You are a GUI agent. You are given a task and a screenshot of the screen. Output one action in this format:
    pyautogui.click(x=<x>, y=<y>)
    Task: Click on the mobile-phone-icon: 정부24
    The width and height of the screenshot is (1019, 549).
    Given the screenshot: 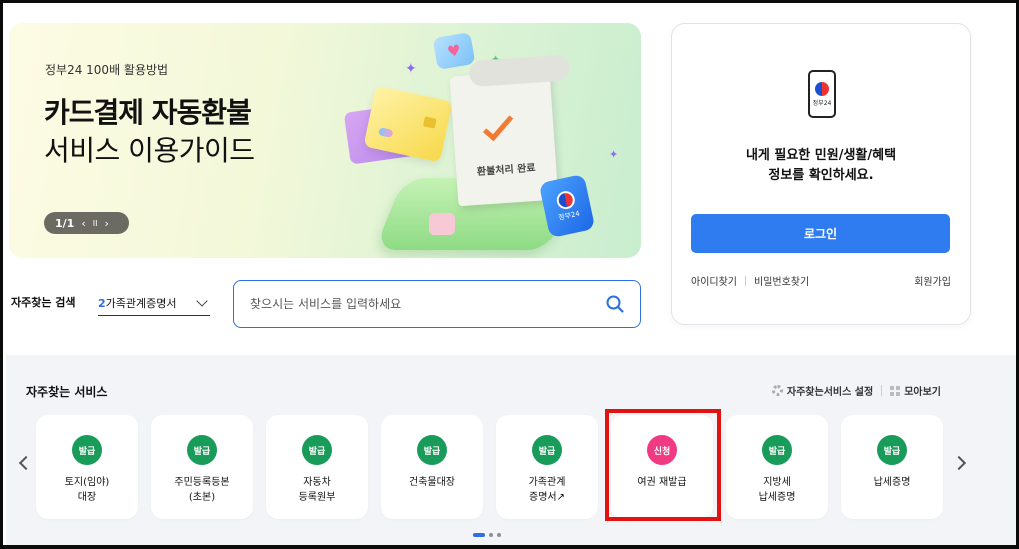 What is the action you would take?
    pyautogui.click(x=822, y=94)
    